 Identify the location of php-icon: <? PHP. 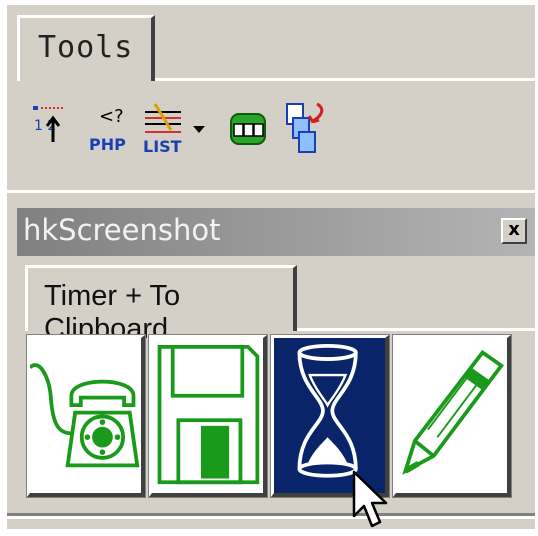
(107, 130).